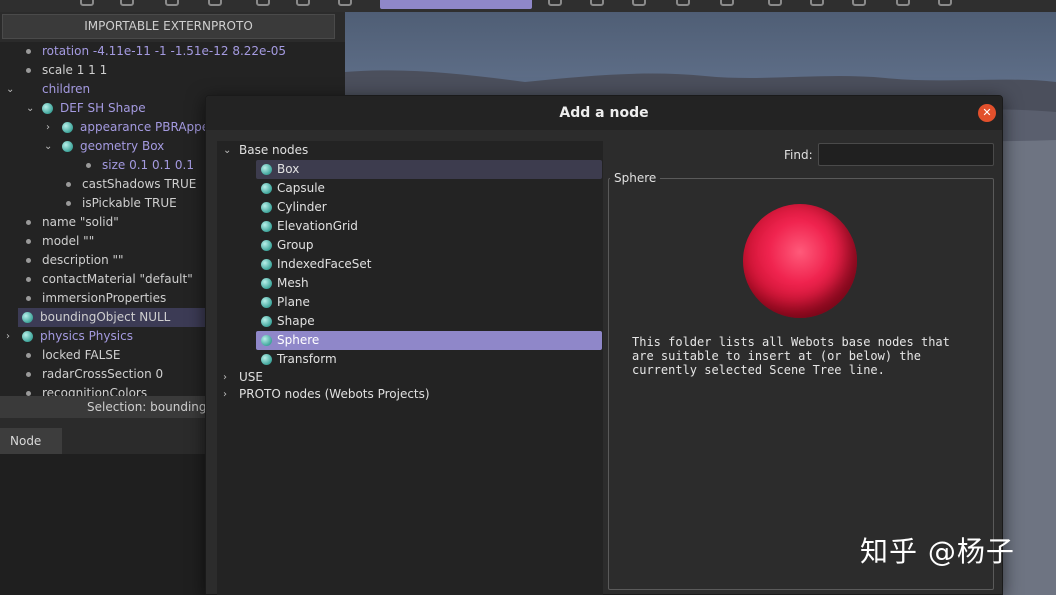  I want to click on tree-row-label: isPickable TRUE, so click(129, 203).